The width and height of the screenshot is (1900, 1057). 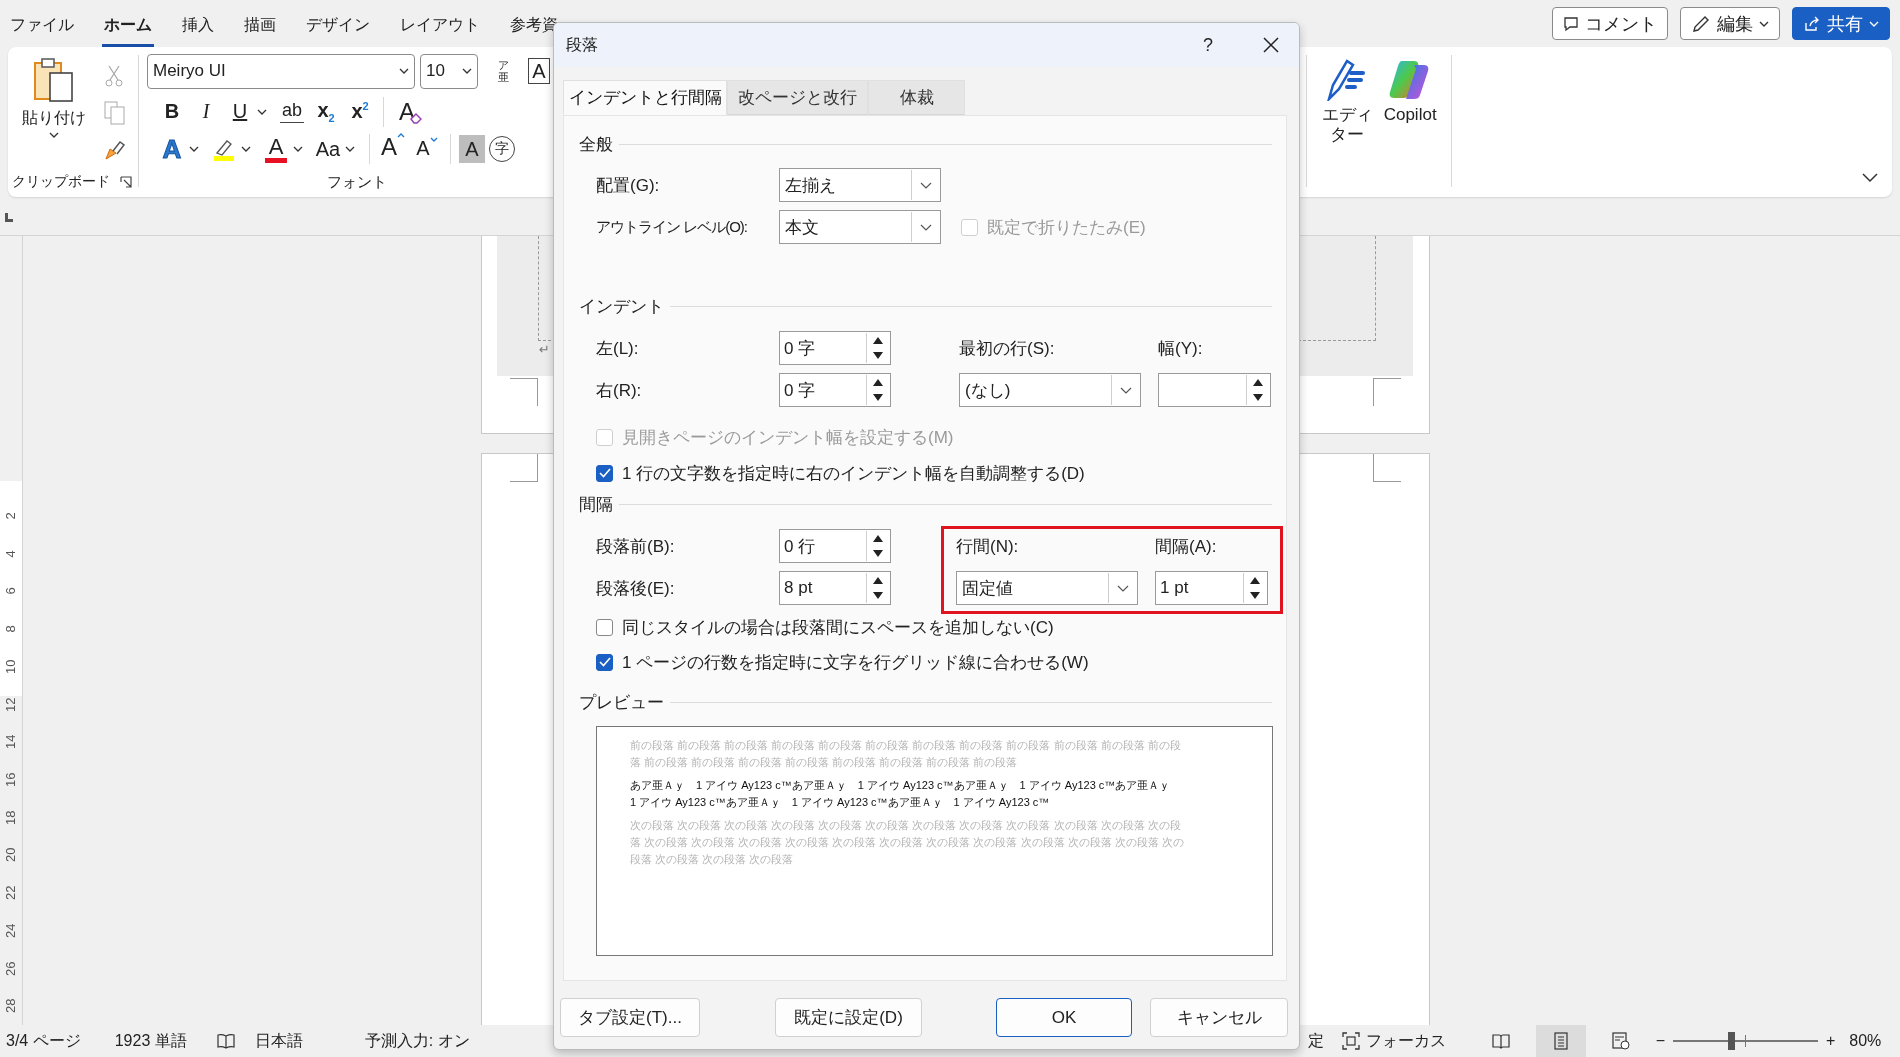 What do you see at coordinates (292, 111) in the screenshot?
I see `strike-button: ab` at bounding box center [292, 111].